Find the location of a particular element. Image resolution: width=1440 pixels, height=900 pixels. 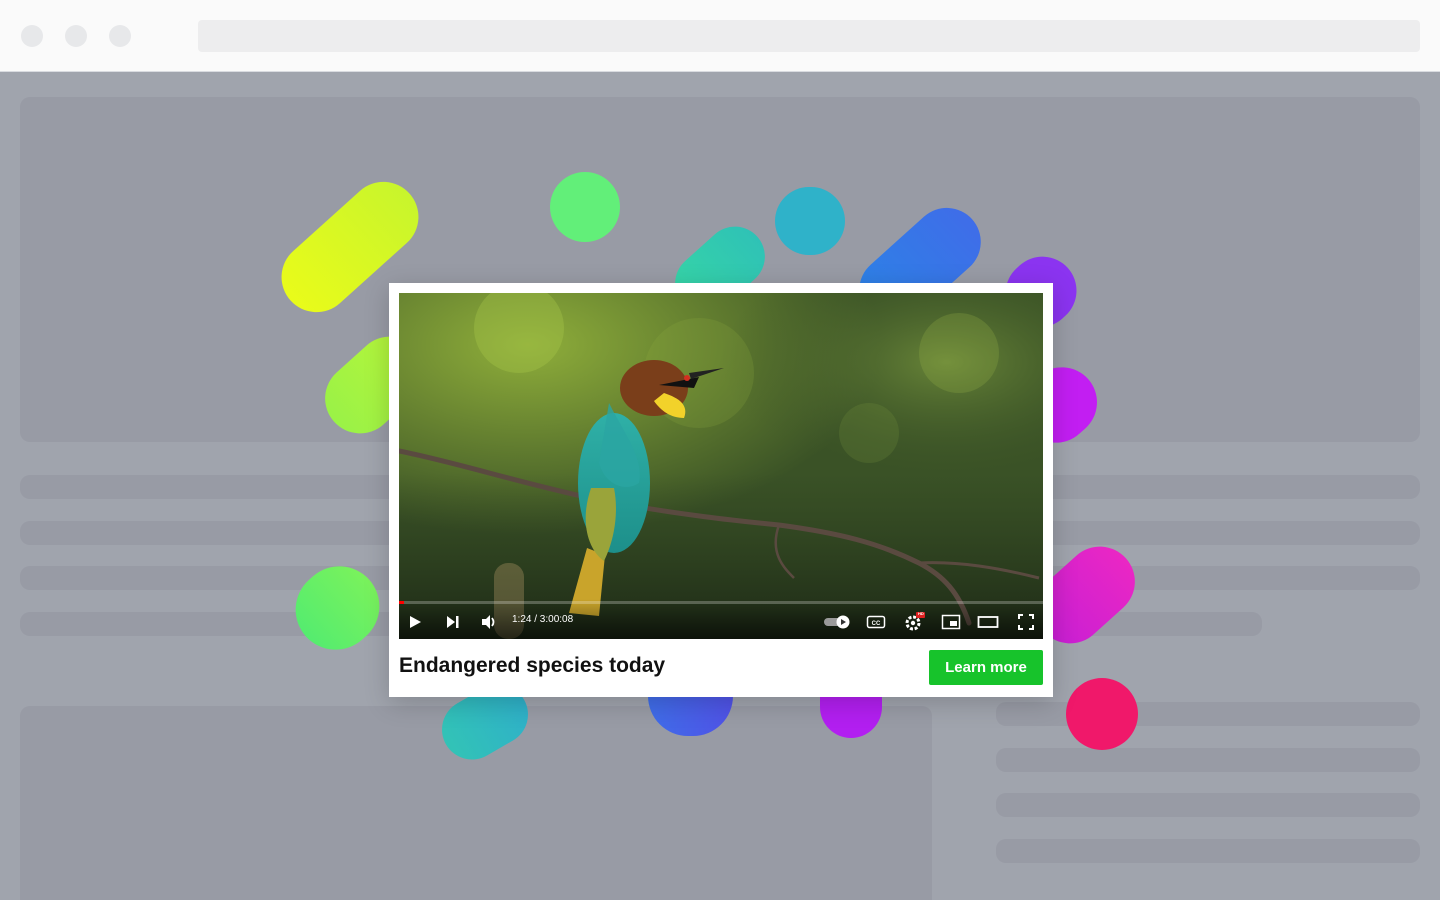

miniplayer-icon is located at coordinates (951, 622).